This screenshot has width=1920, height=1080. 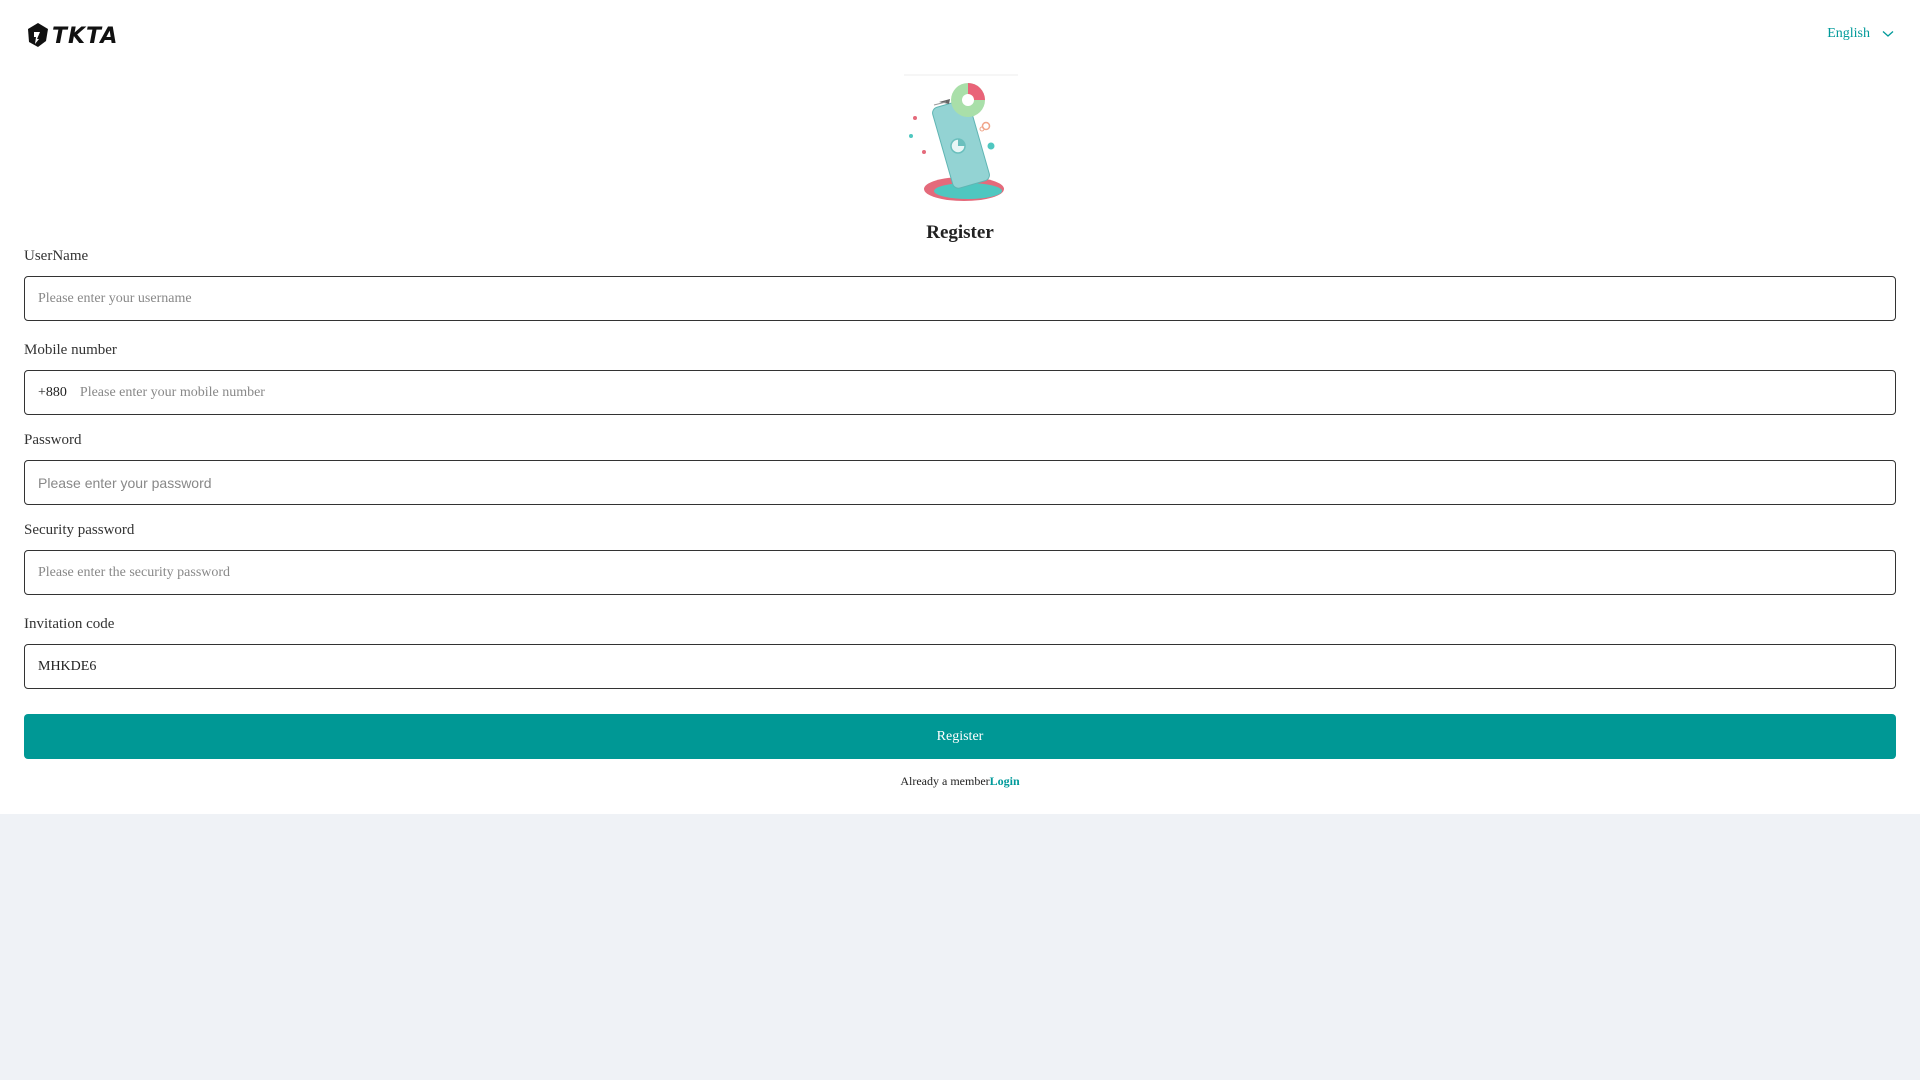 What do you see at coordinates (1005, 781) in the screenshot?
I see `login-link: Login` at bounding box center [1005, 781].